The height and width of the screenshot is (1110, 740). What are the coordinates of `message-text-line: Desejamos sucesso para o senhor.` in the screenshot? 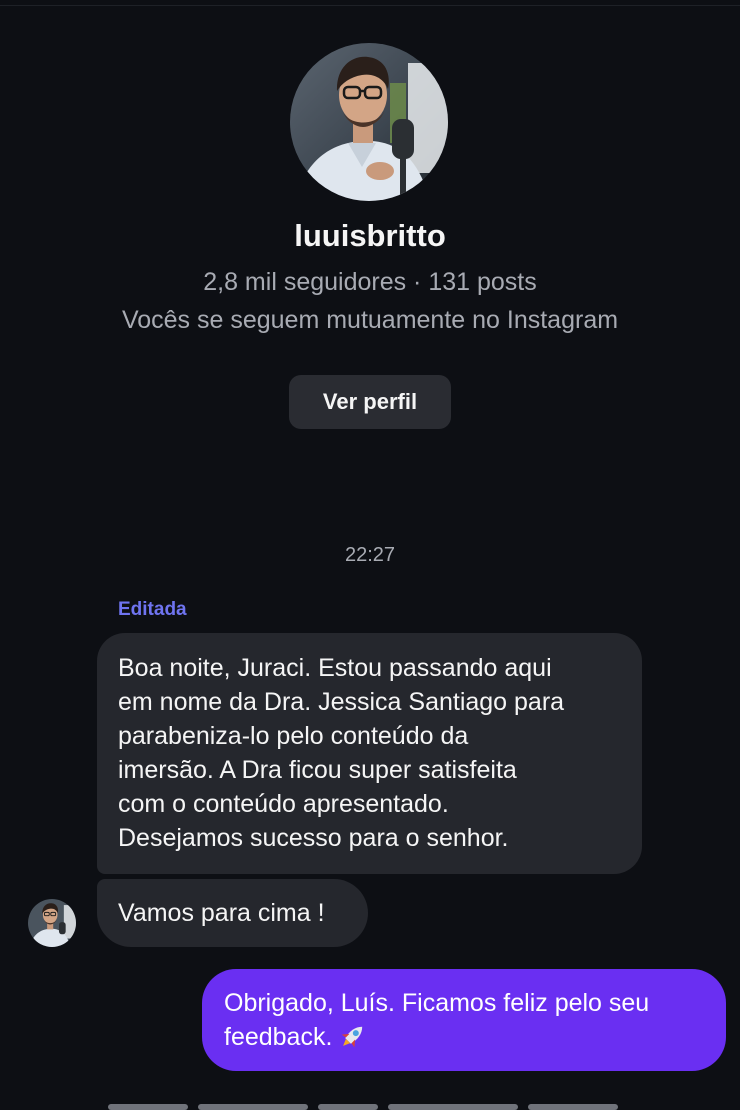 It's located at (313, 838).